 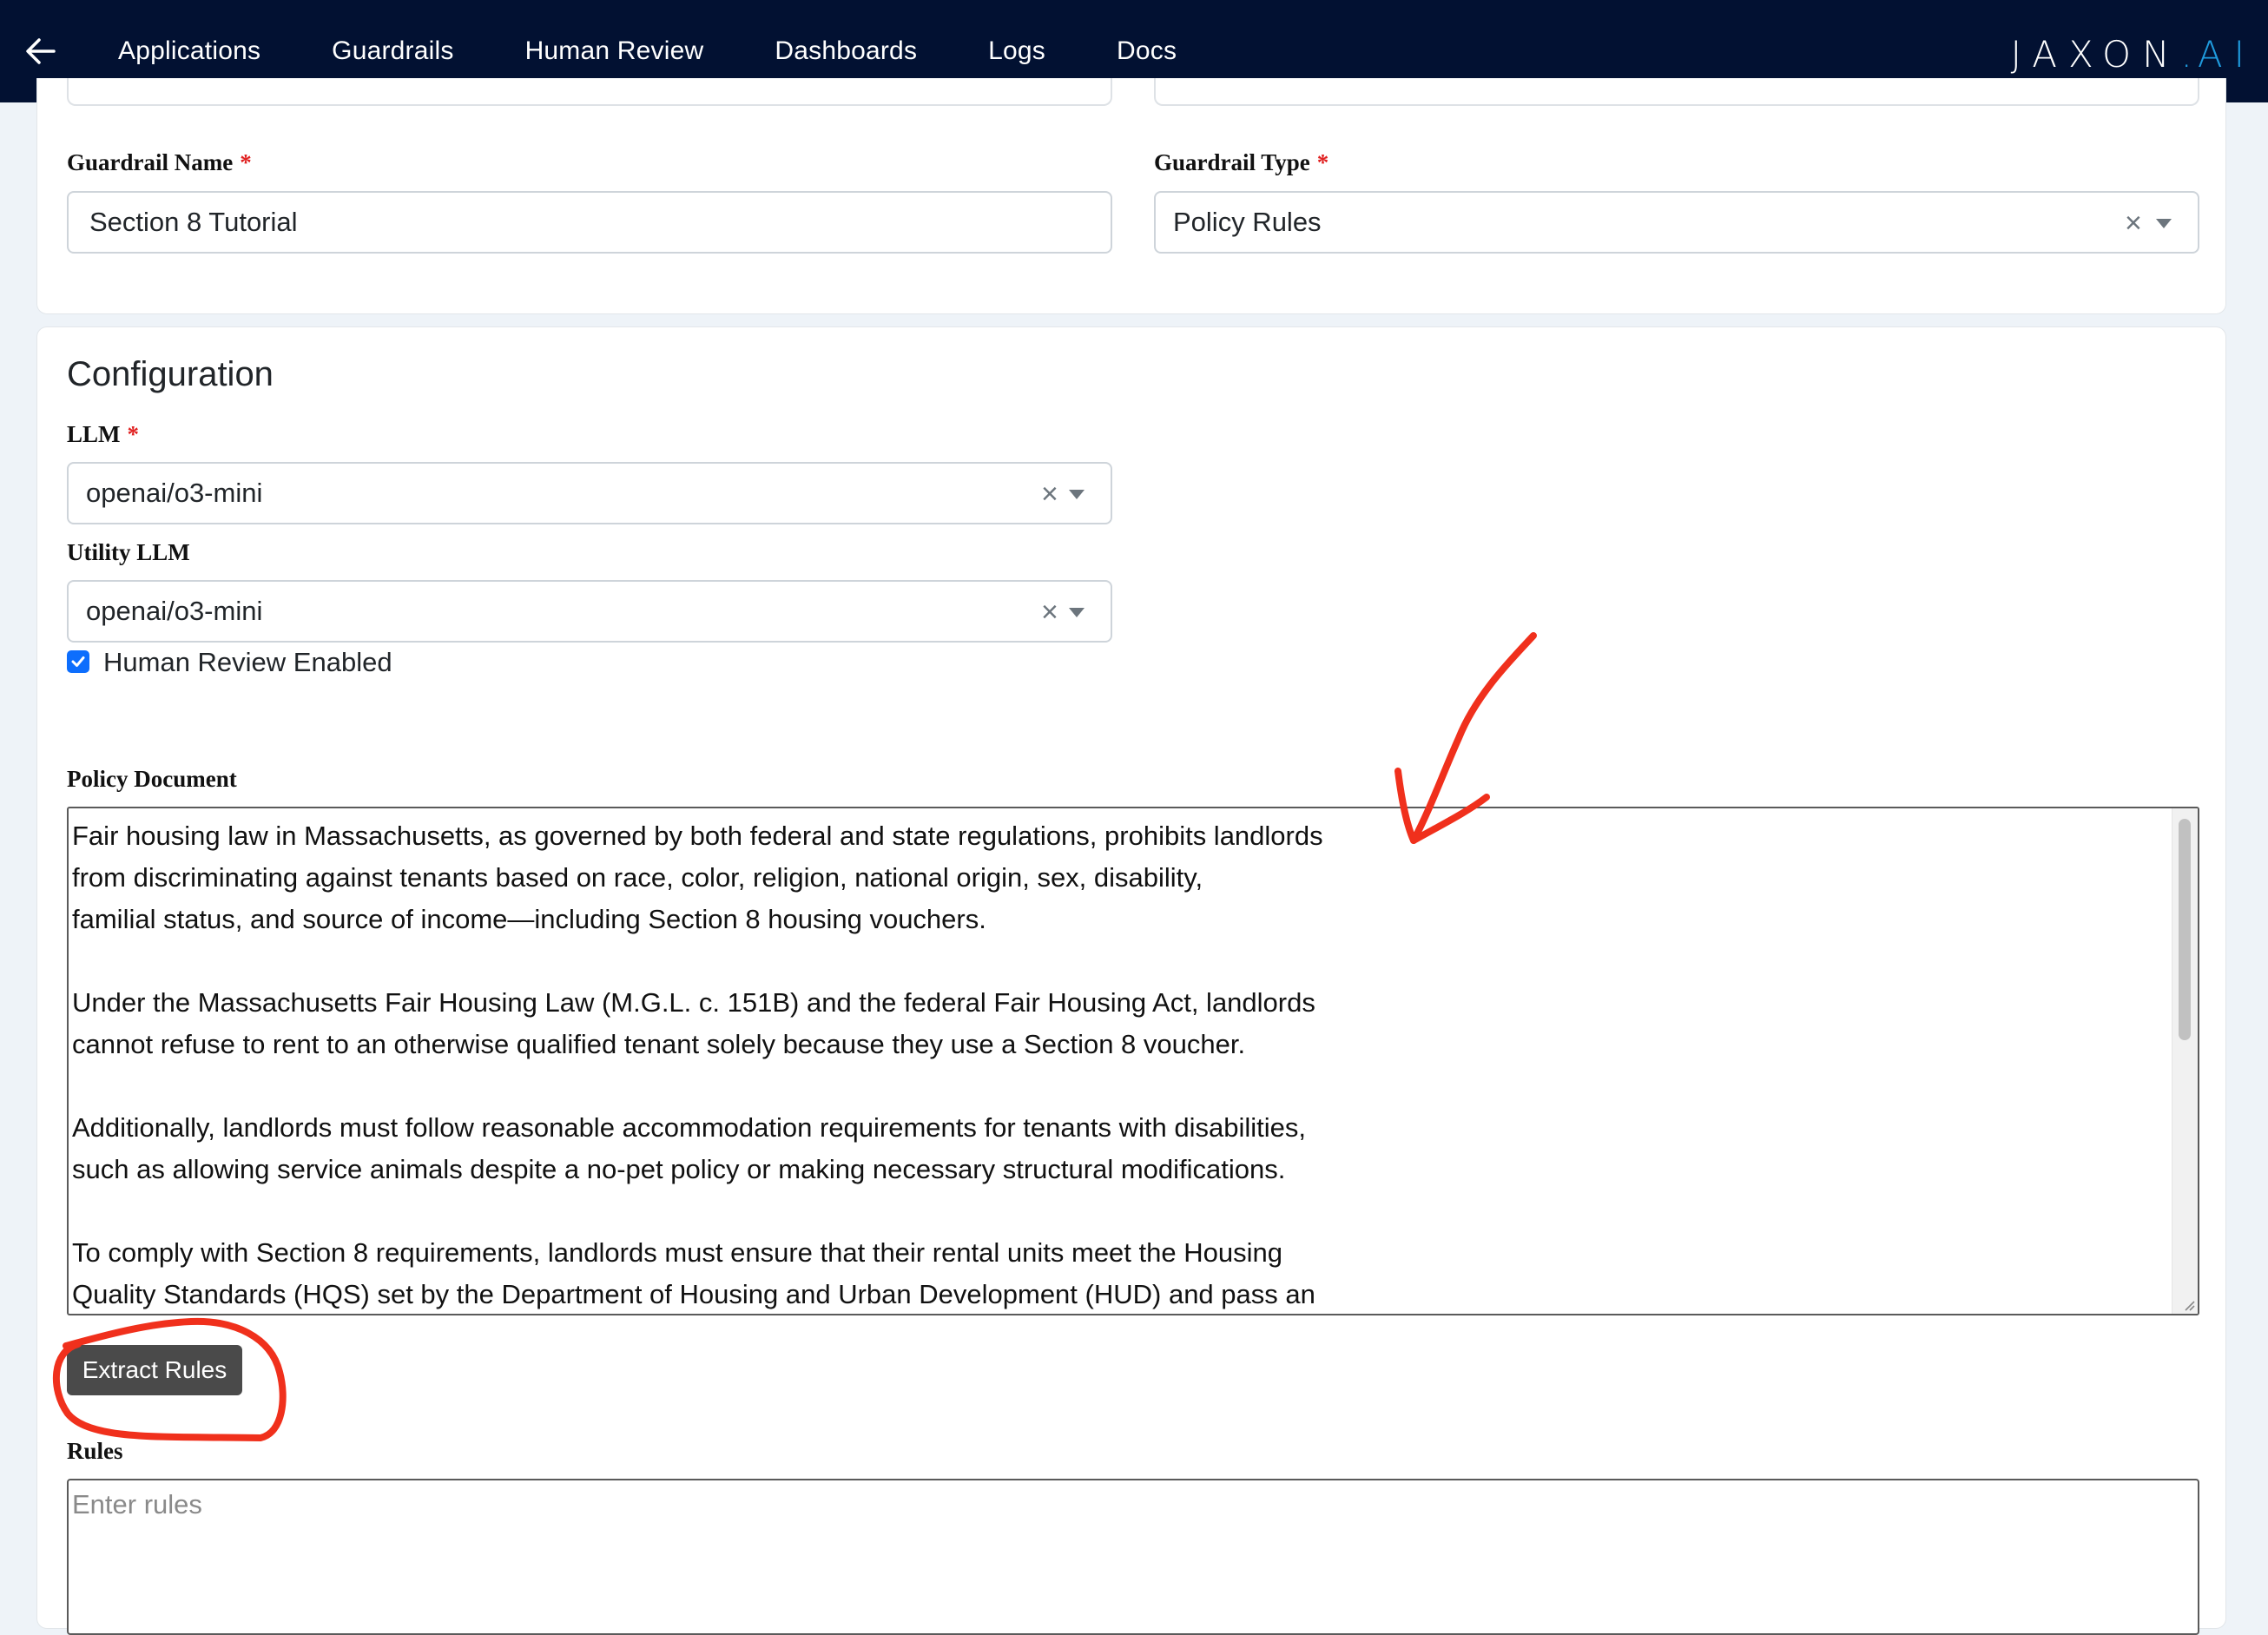 What do you see at coordinates (1676, 92) in the screenshot?
I see `scrolled-field-right` at bounding box center [1676, 92].